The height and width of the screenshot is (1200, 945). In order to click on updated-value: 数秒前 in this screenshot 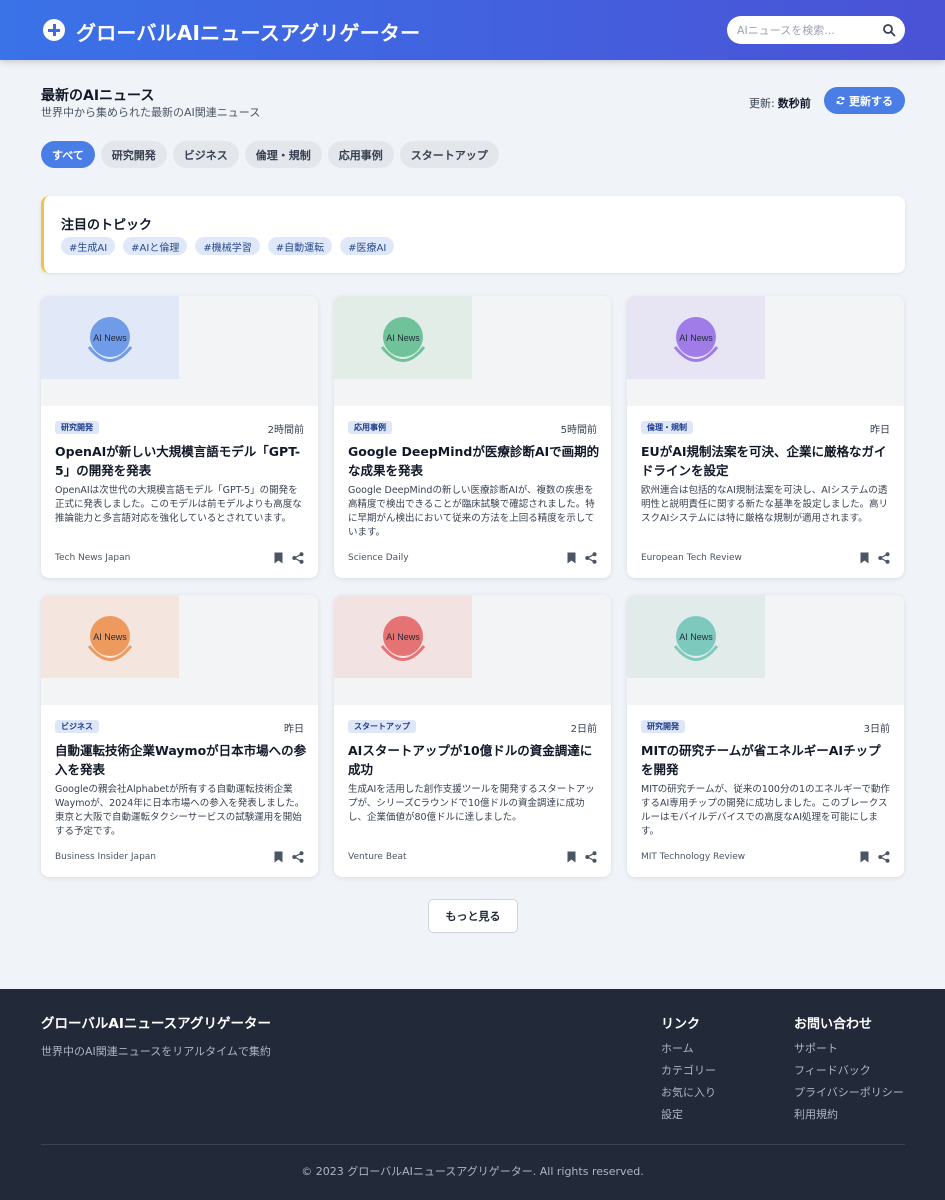, I will do `click(794, 103)`.